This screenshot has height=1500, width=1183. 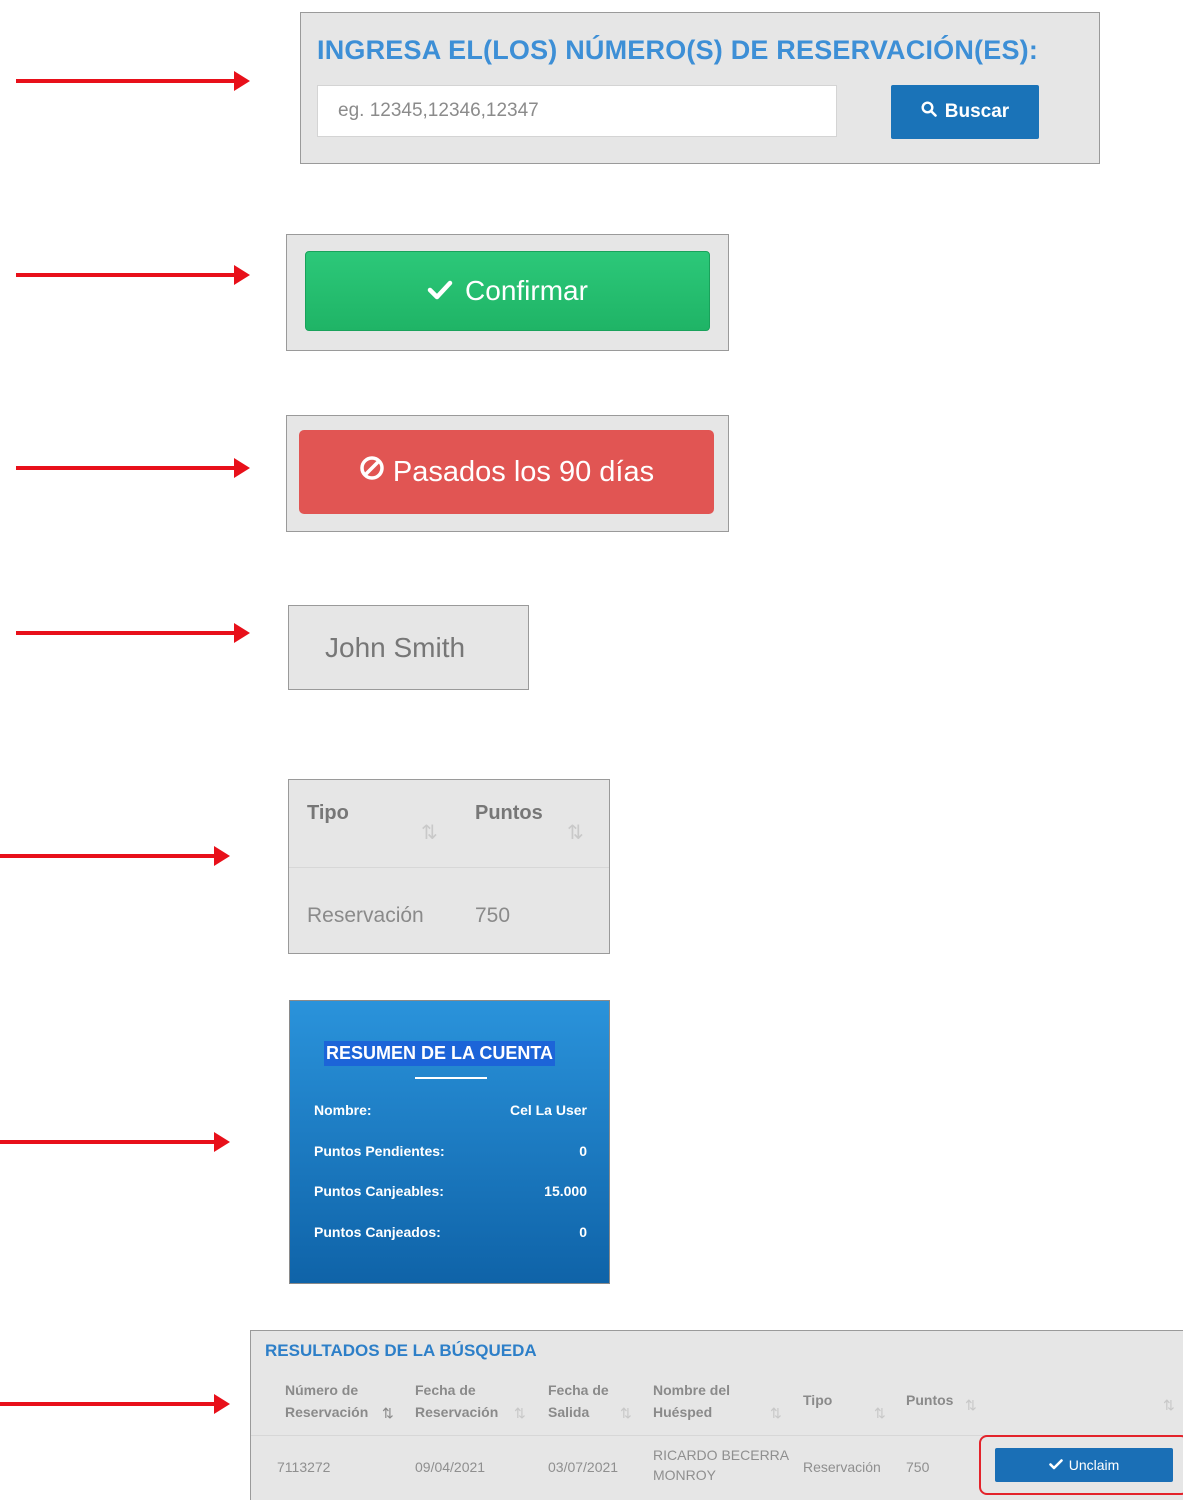 I want to click on header-reservation-date: Fecha de Reservación, so click(x=456, y=1401).